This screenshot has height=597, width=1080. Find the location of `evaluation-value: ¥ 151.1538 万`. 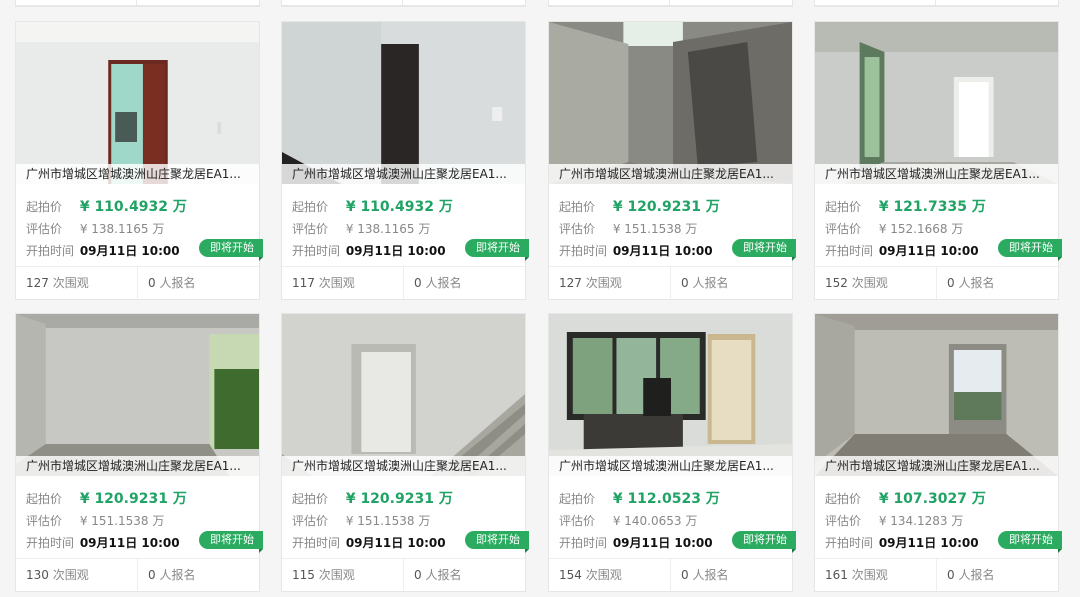

evaluation-value: ¥ 151.1538 万 is located at coordinates (122, 521).